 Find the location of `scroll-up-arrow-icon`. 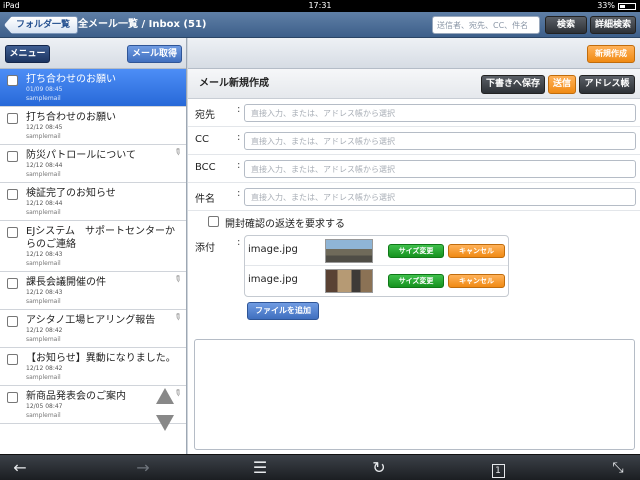

scroll-up-arrow-icon is located at coordinates (165, 396).